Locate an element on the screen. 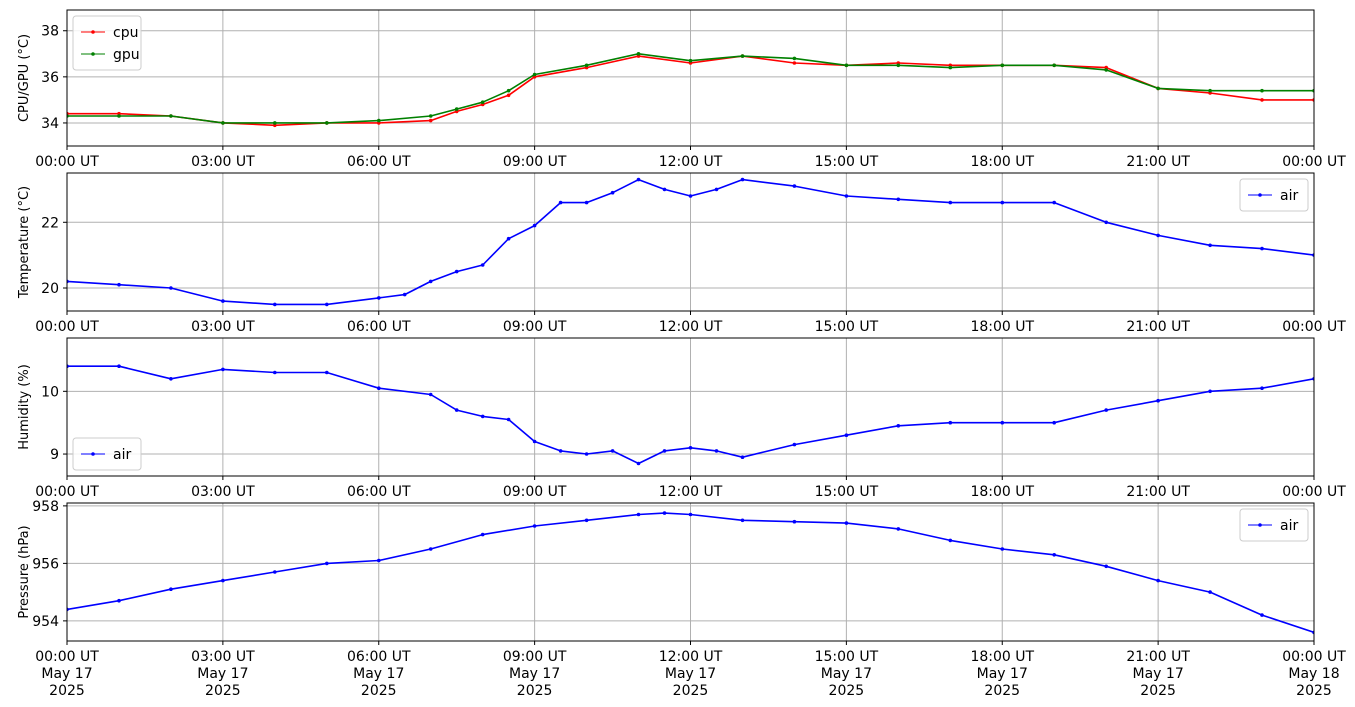  y-tick-label: 38 is located at coordinates (50, 32).